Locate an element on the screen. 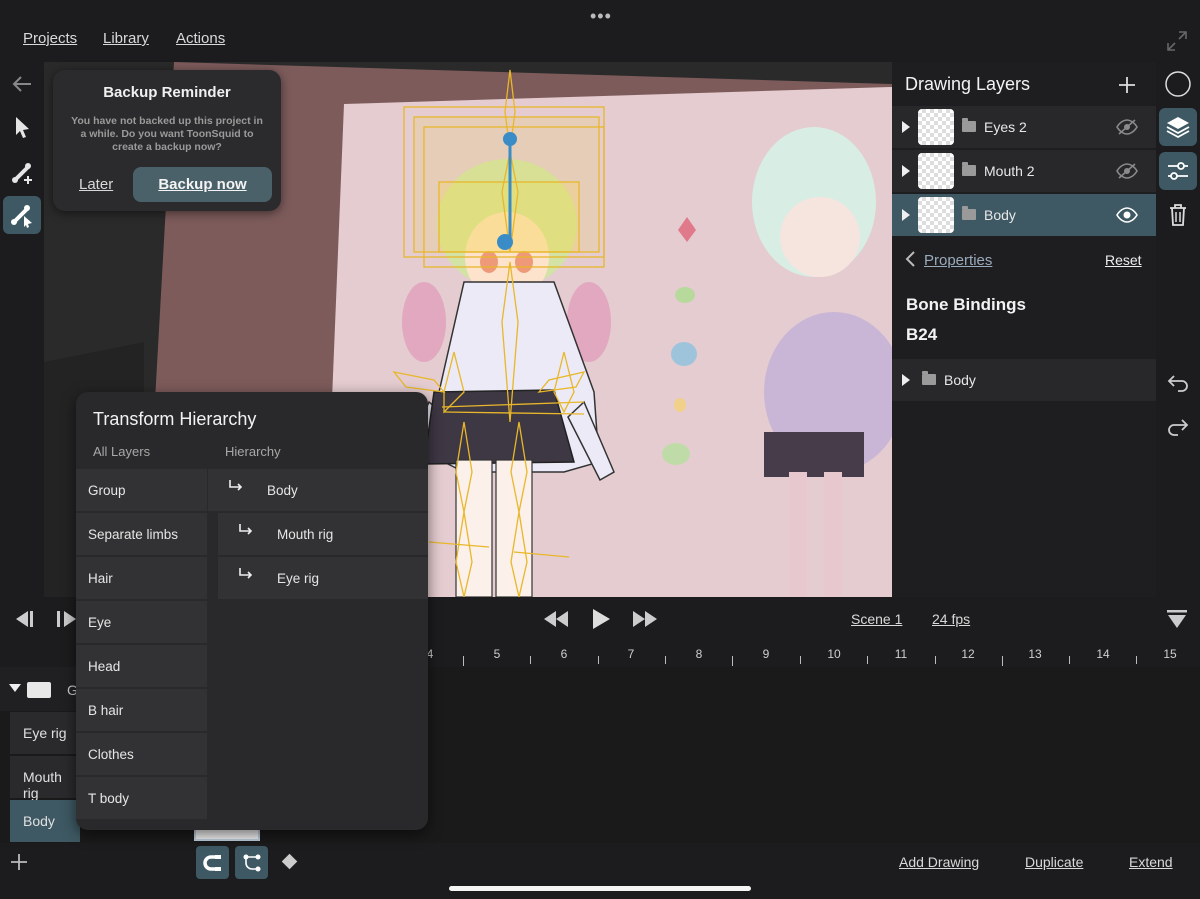  adjustments-icon is located at coordinates (1178, 171).